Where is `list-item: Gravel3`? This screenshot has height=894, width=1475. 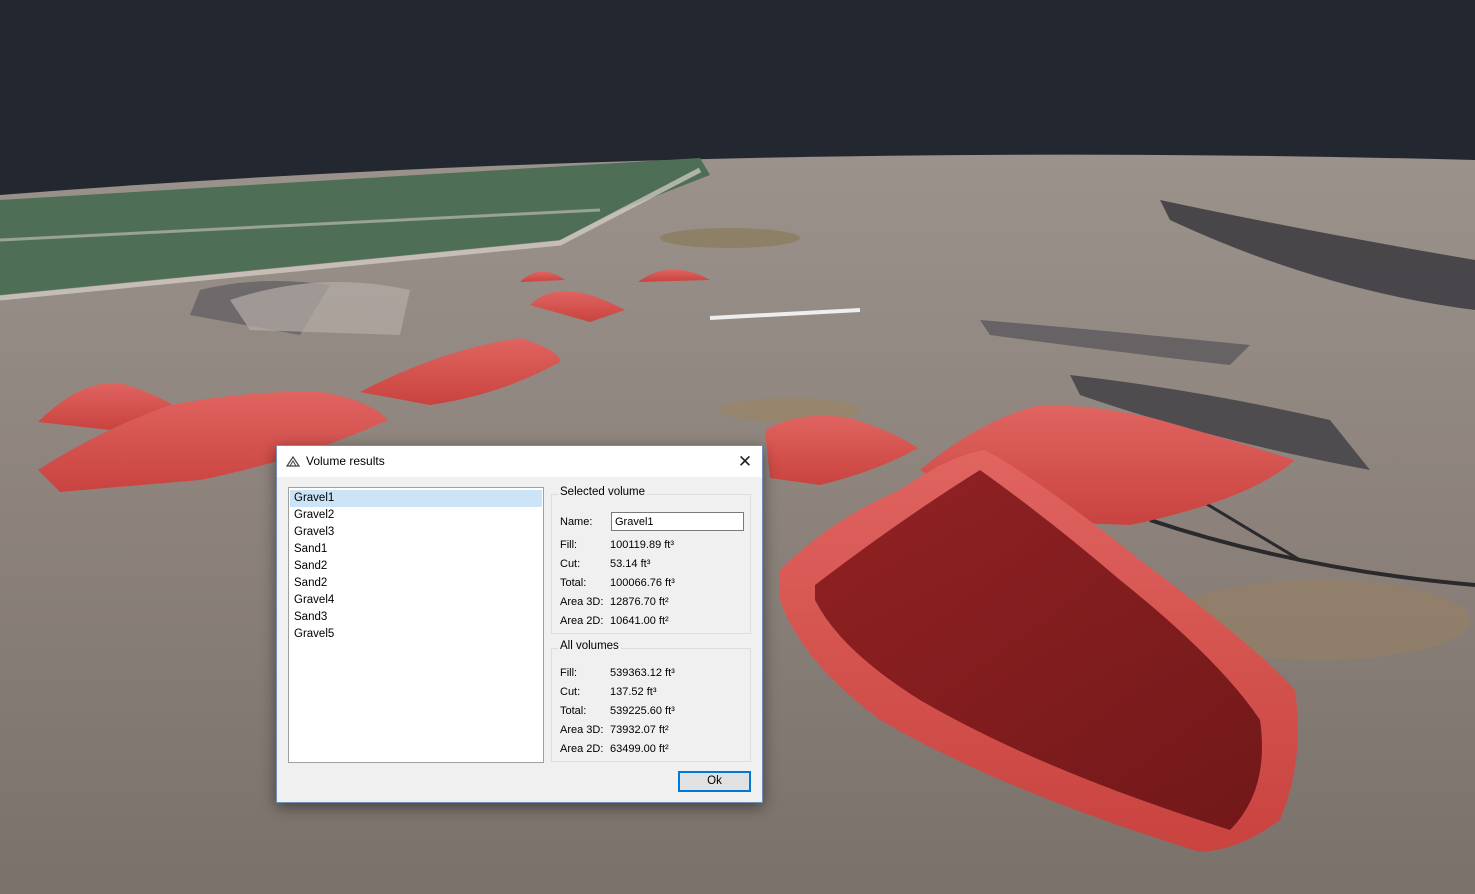 list-item: Gravel3 is located at coordinates (416, 532).